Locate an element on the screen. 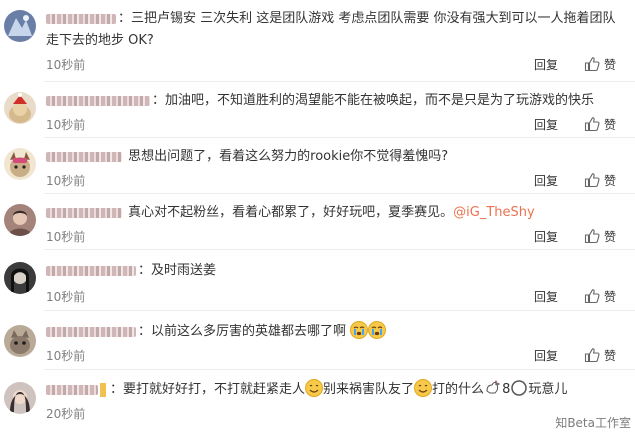 The height and width of the screenshot is (433, 635). comment-text-4: 8 is located at coordinates (506, 389).